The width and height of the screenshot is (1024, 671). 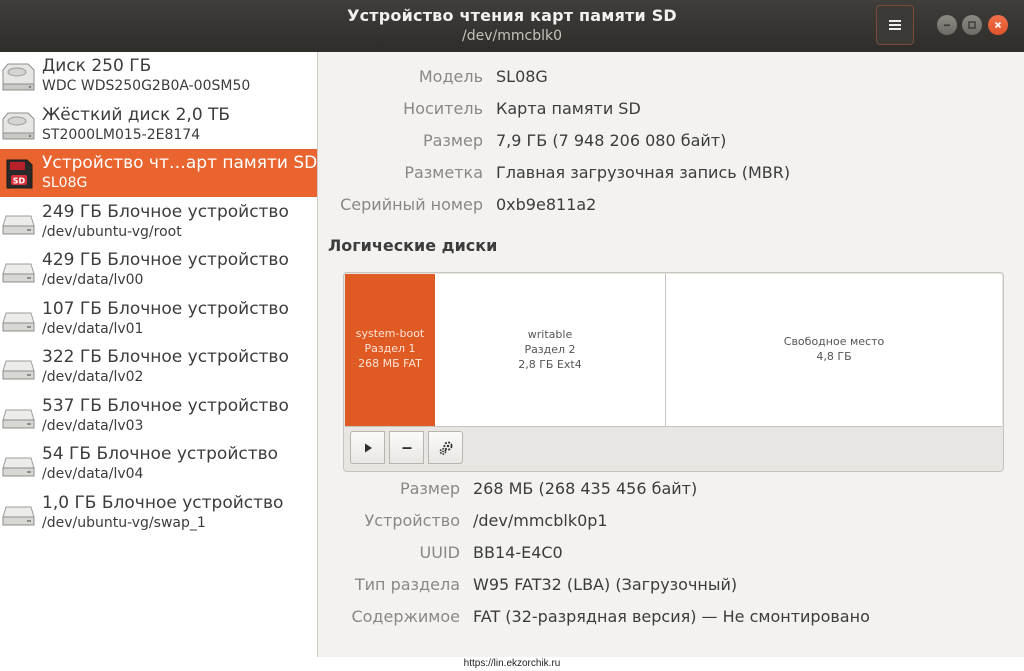 I want to click on sd-card-icon: SD, so click(x=19, y=174).